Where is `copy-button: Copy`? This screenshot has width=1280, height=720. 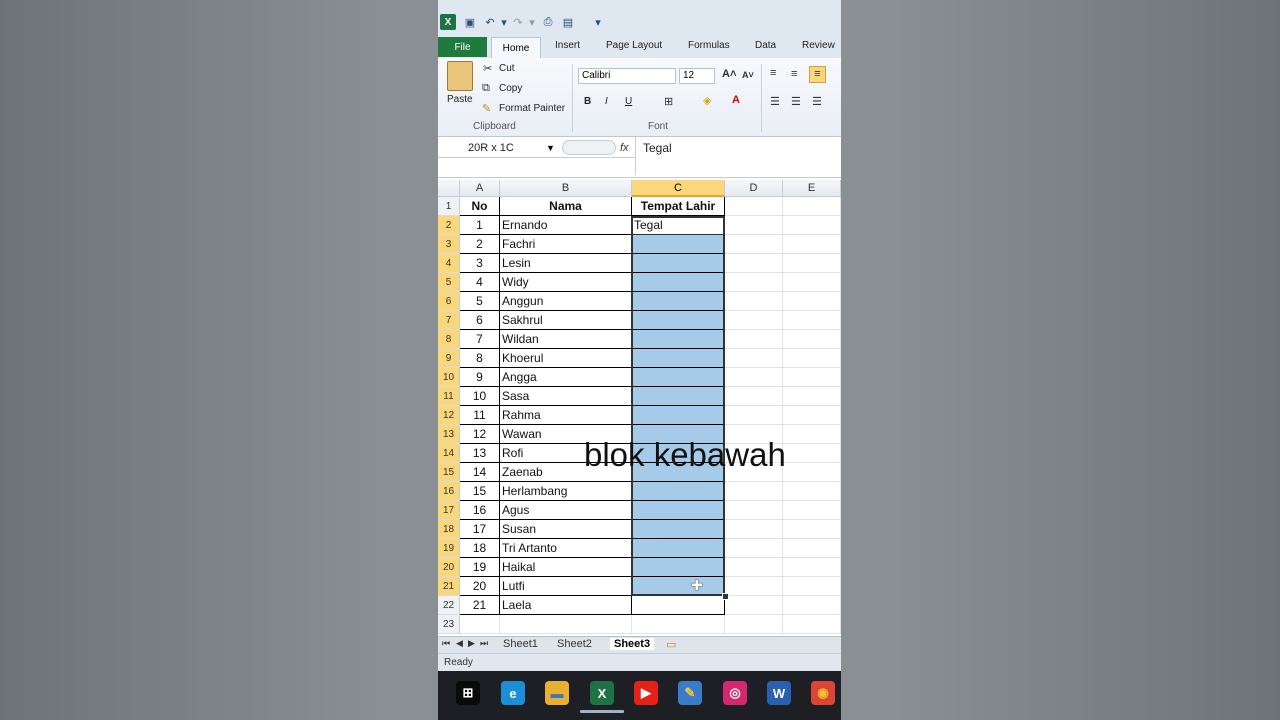
copy-button: Copy is located at coordinates (510, 88).